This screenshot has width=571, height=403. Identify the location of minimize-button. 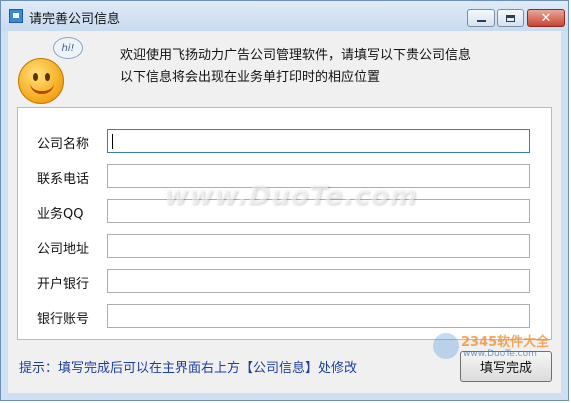
(481, 18).